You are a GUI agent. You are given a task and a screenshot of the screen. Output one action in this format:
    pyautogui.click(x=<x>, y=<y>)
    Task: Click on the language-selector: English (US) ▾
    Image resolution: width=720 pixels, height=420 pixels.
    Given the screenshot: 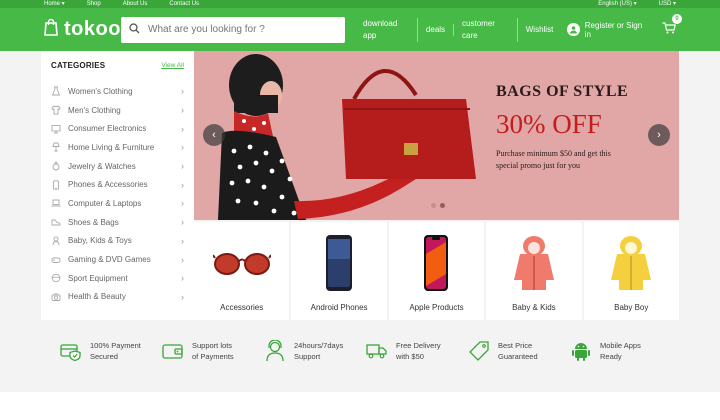 What is the action you would take?
    pyautogui.click(x=617, y=4)
    